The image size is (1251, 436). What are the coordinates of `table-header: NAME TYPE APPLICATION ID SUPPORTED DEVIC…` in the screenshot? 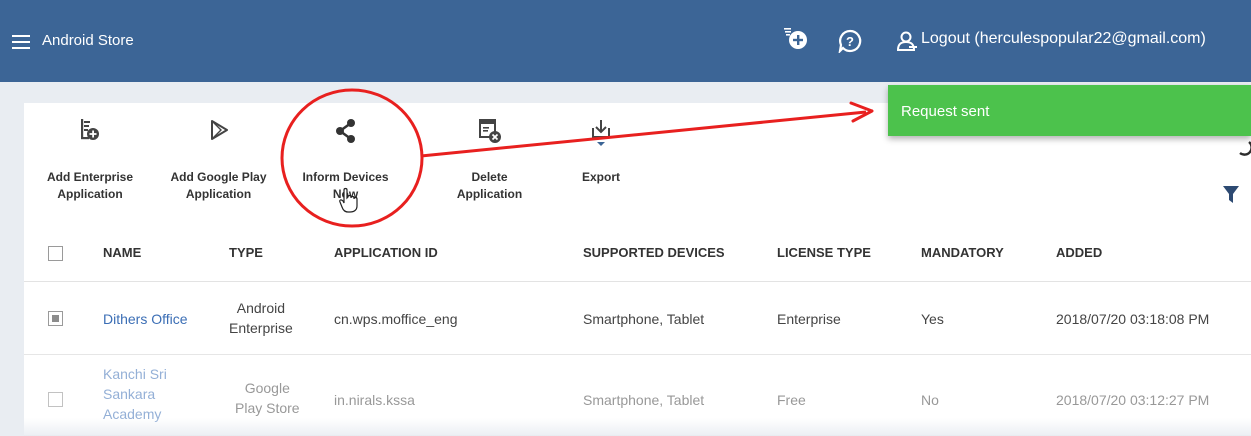 It's located at (637, 256).